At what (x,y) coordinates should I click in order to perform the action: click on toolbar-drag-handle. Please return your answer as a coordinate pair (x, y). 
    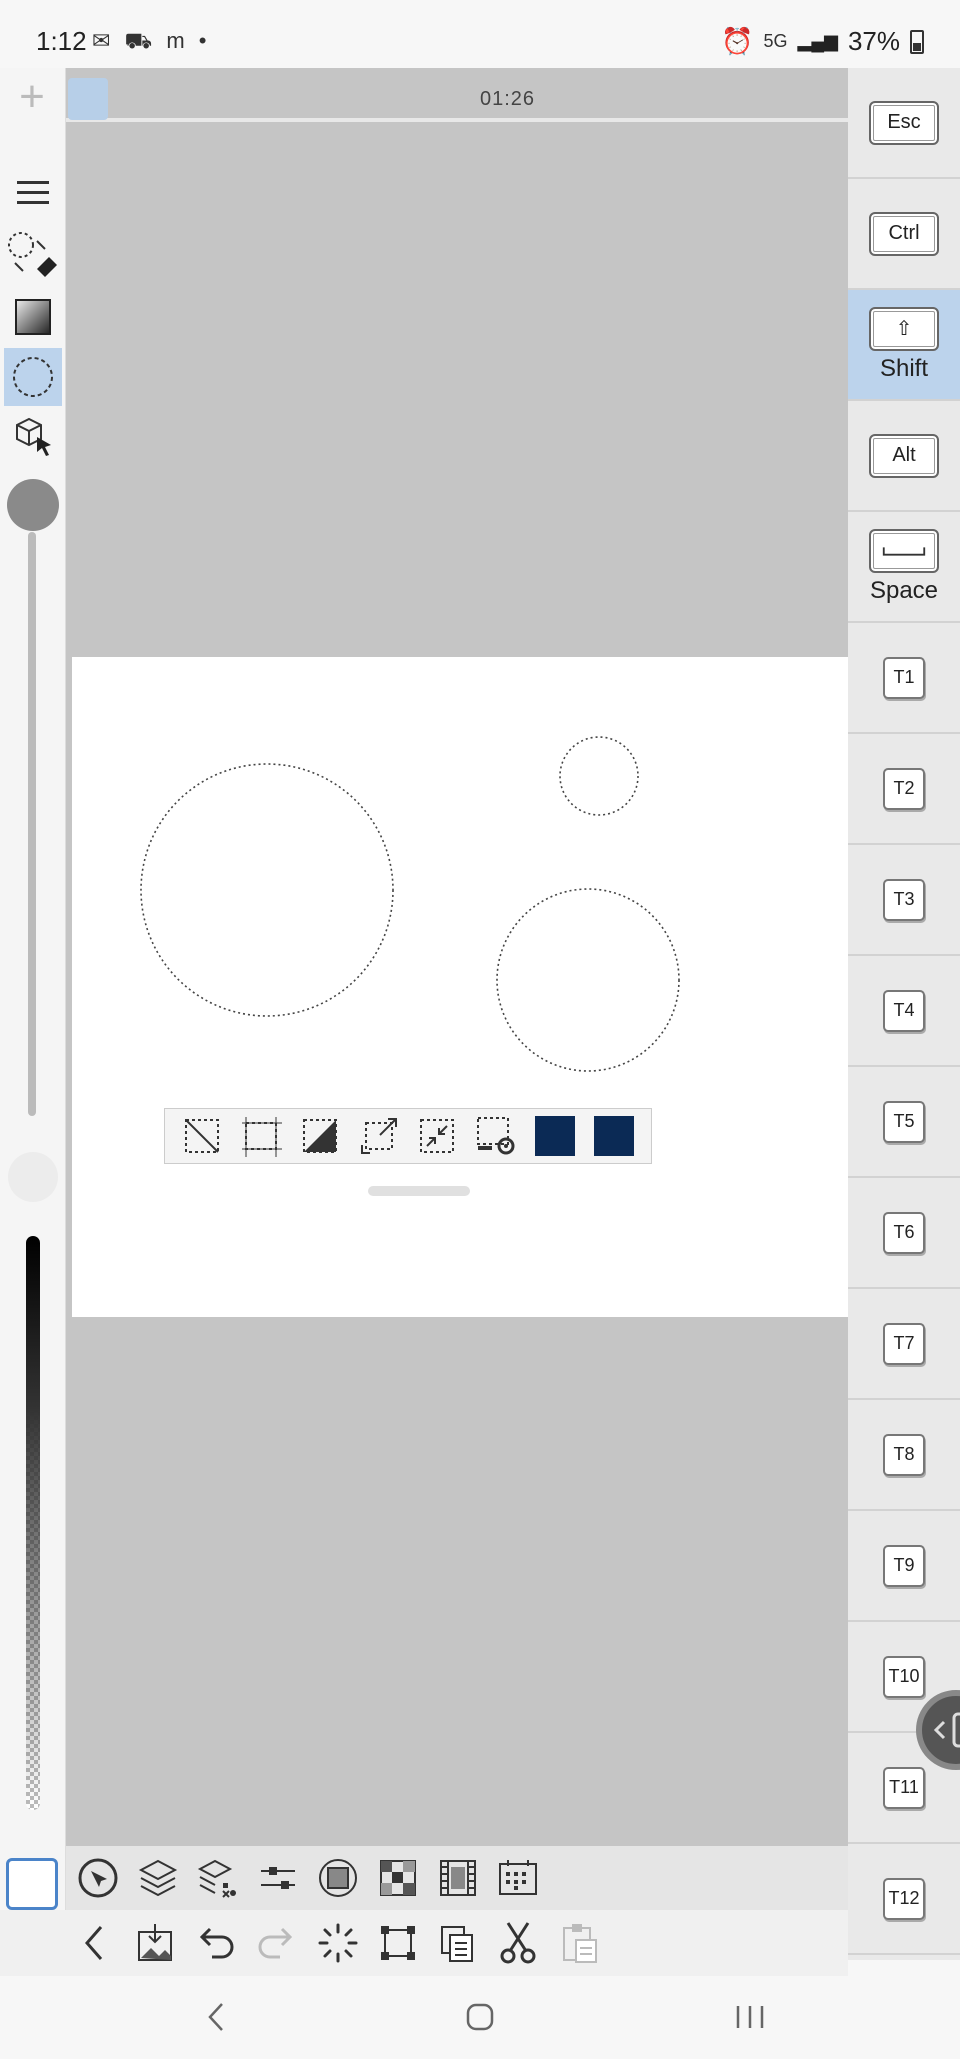
    Looking at the image, I should click on (419, 1191).